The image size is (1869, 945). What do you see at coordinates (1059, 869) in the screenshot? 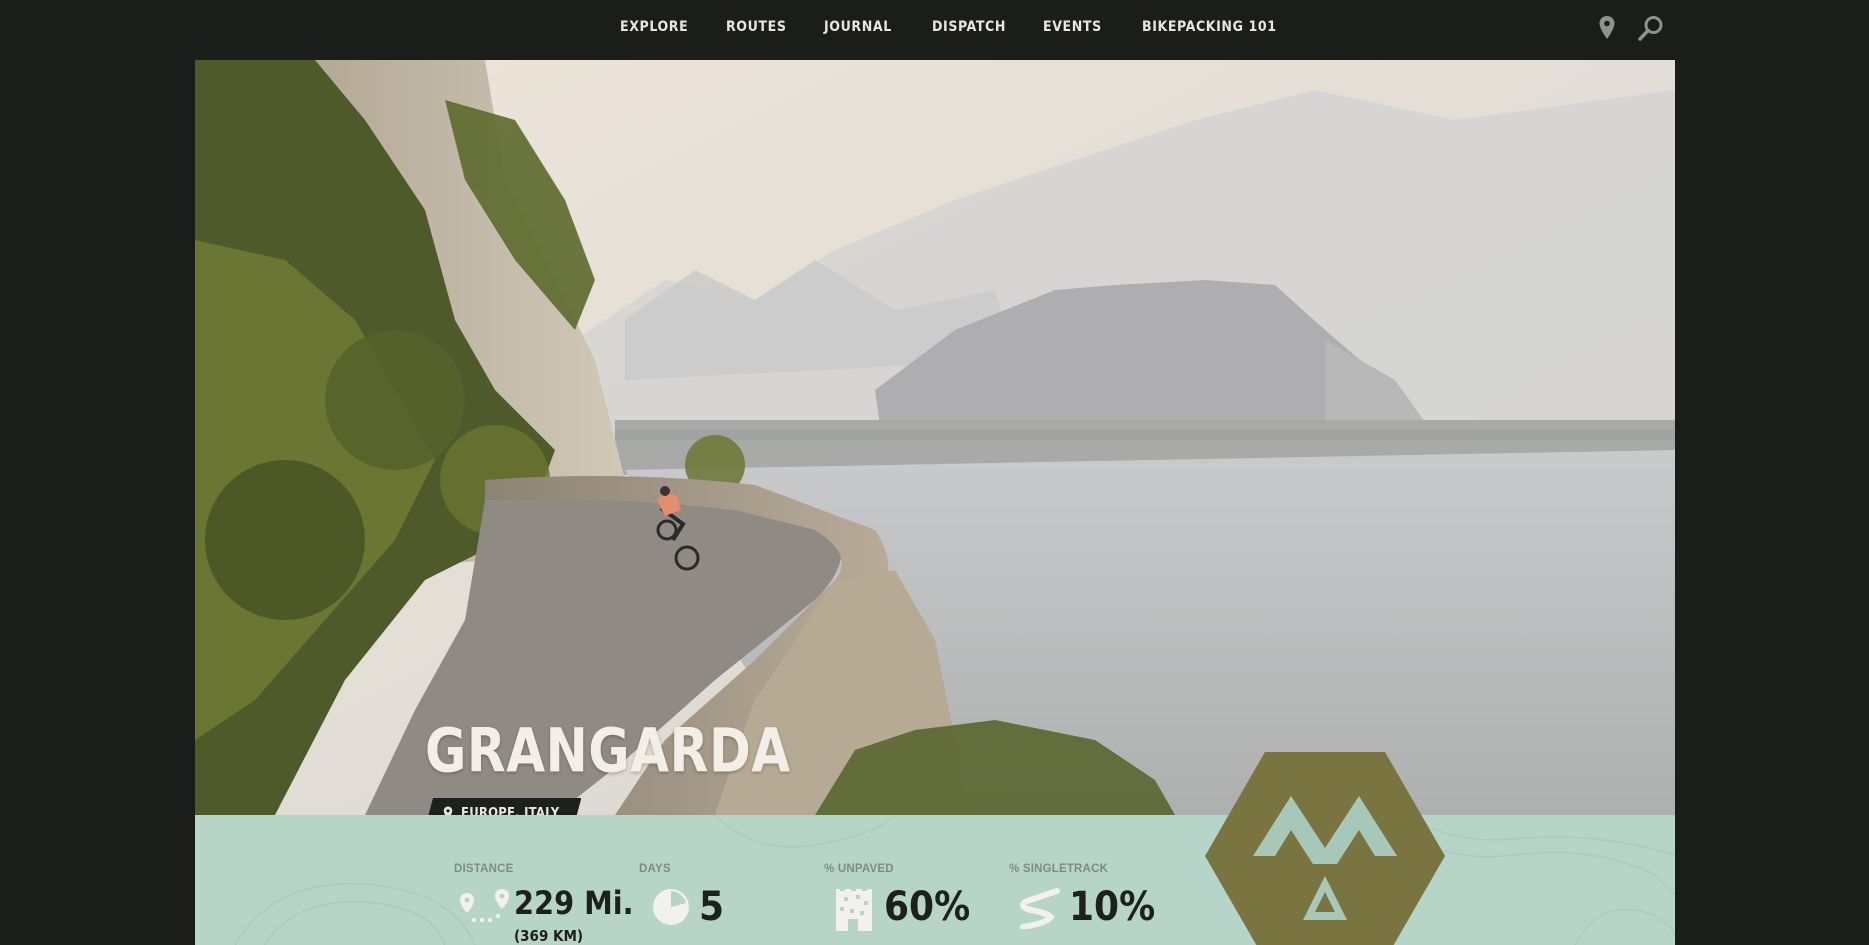
I see `stat-singletrack-label: % SINGLETRACK` at bounding box center [1059, 869].